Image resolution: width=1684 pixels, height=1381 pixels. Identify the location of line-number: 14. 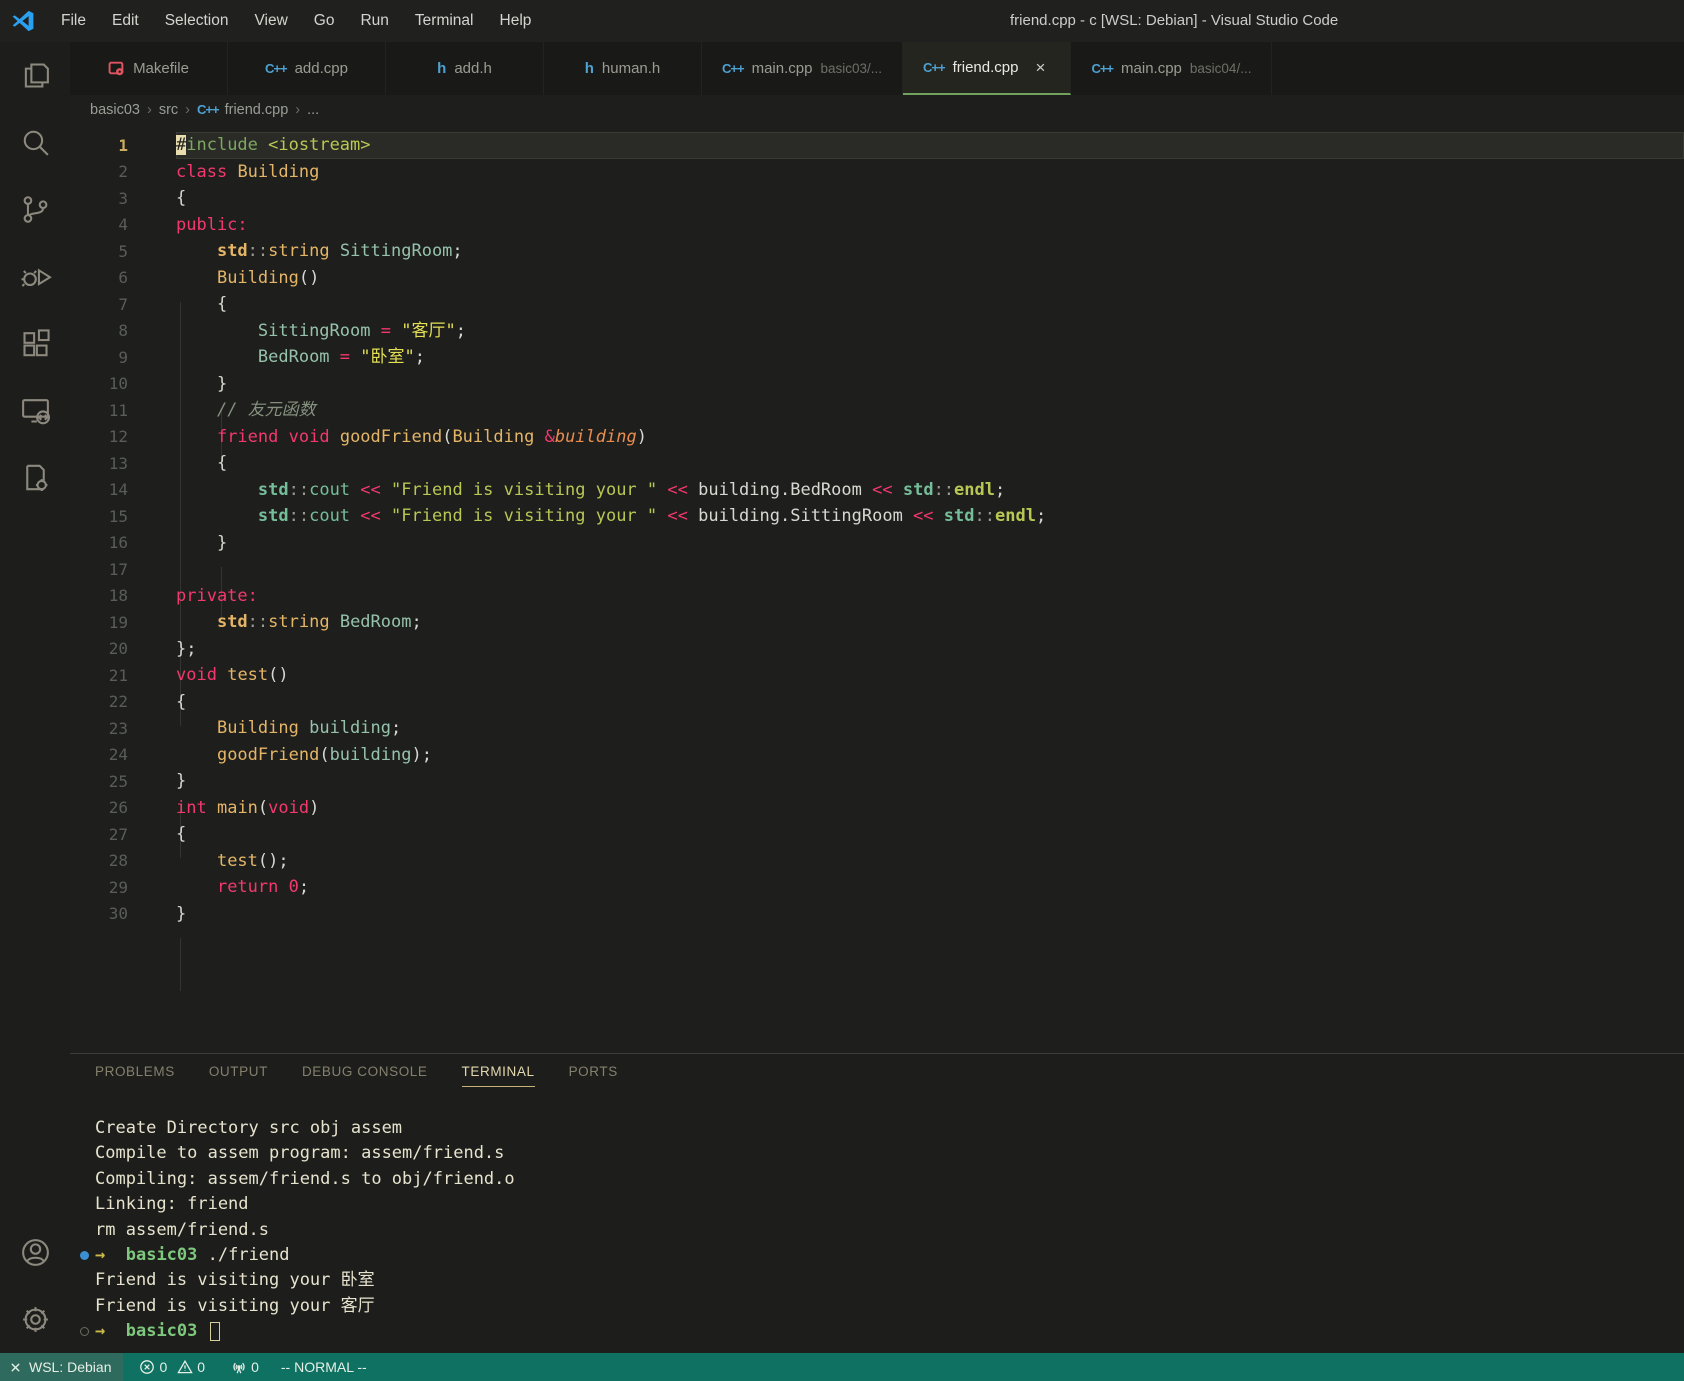
(123, 489).